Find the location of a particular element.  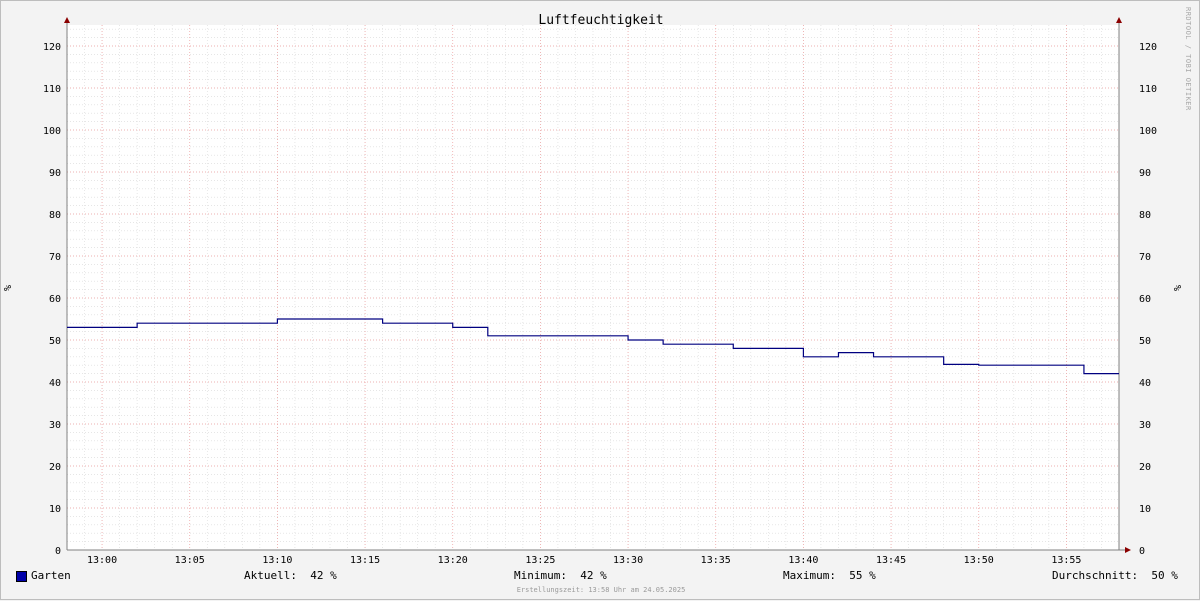

y-tick-label-right: 30 is located at coordinates (1145, 425).